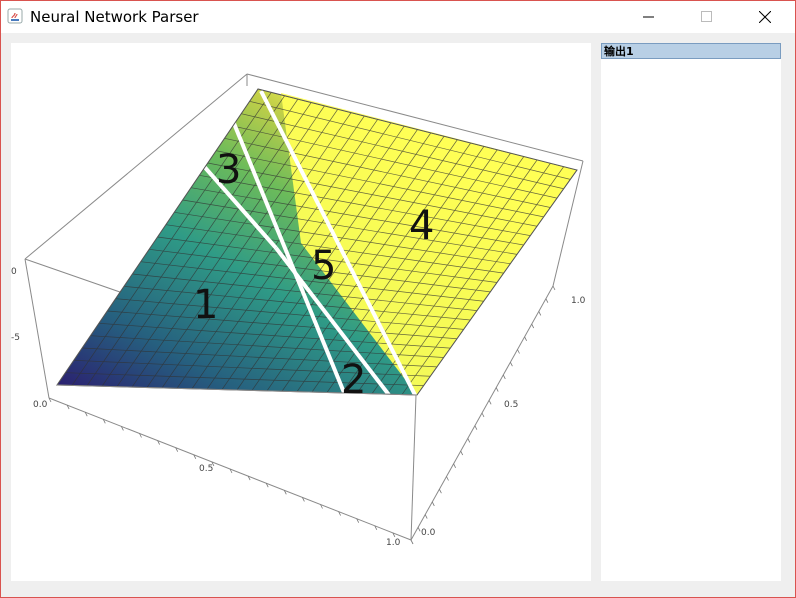 This screenshot has width=796, height=598. What do you see at coordinates (15, 305) in the screenshot?
I see `z-axis: 0 -5` at bounding box center [15, 305].